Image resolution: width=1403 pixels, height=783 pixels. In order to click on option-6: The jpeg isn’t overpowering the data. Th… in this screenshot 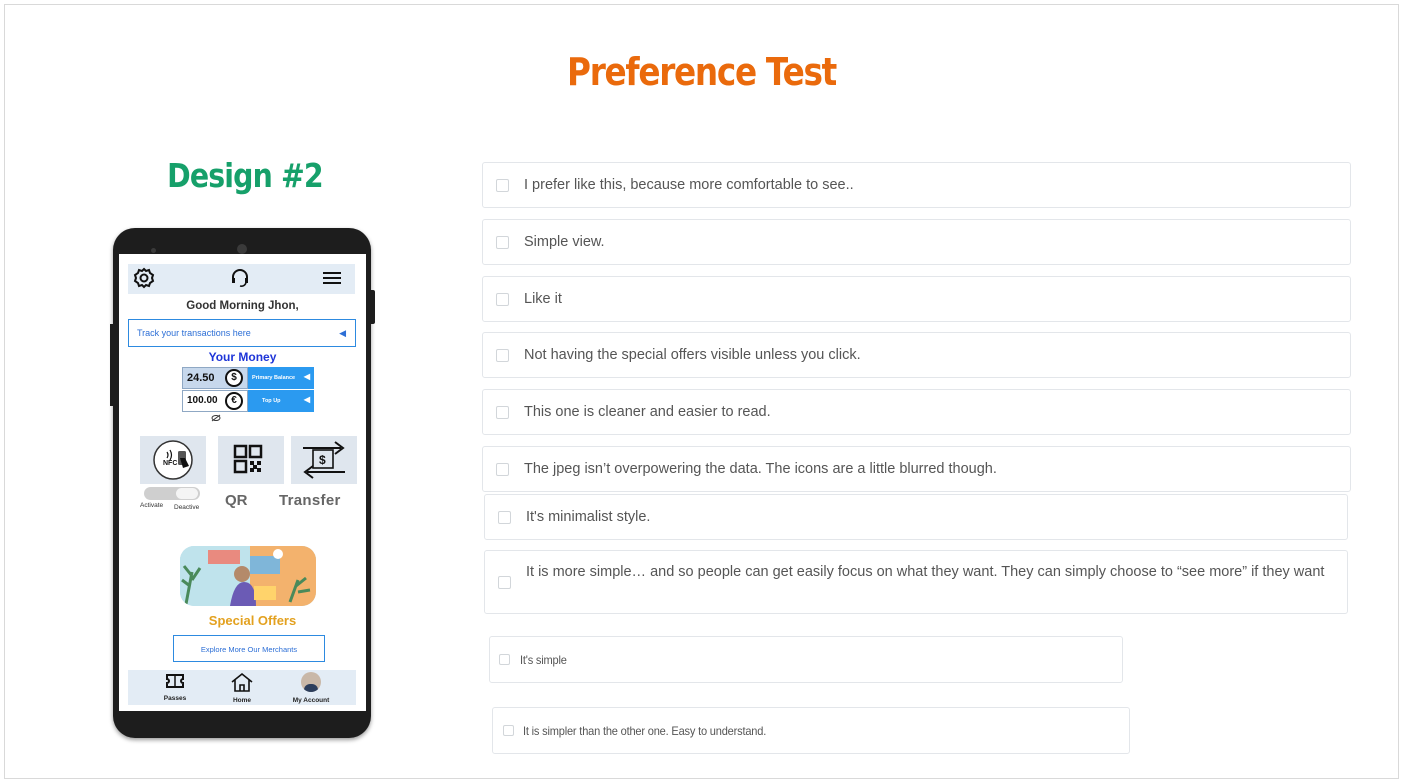, I will do `click(916, 469)`.